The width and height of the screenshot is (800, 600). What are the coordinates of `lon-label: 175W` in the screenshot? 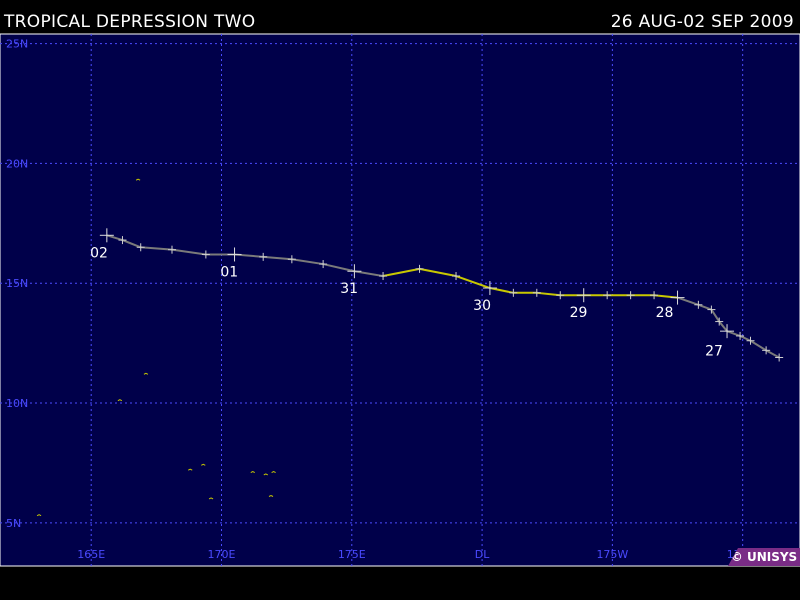 It's located at (612, 554).